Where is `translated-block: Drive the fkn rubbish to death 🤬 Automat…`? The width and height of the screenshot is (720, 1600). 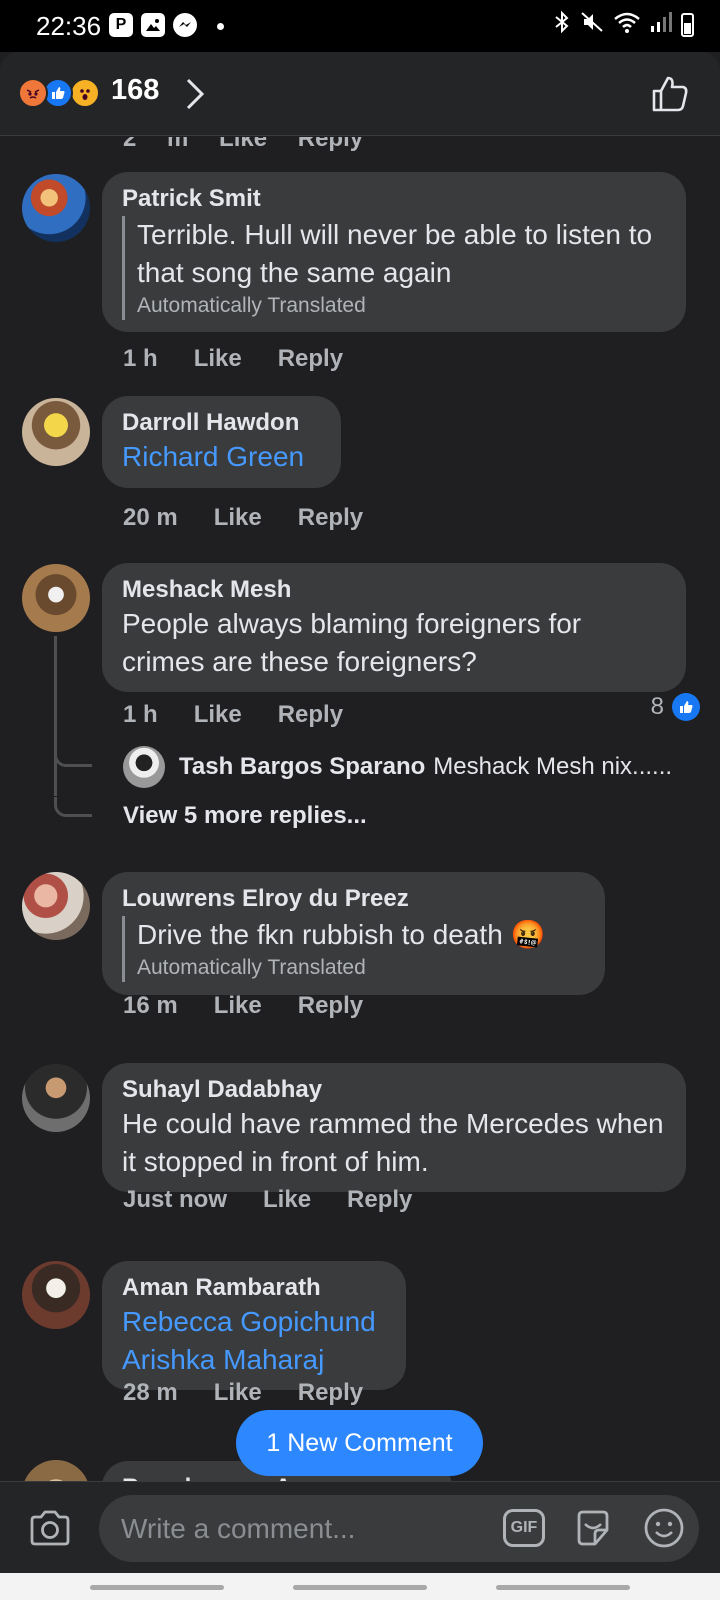
translated-block: Drive the fkn rubbish to death 🤬 Automat… is located at coordinates (353, 949).